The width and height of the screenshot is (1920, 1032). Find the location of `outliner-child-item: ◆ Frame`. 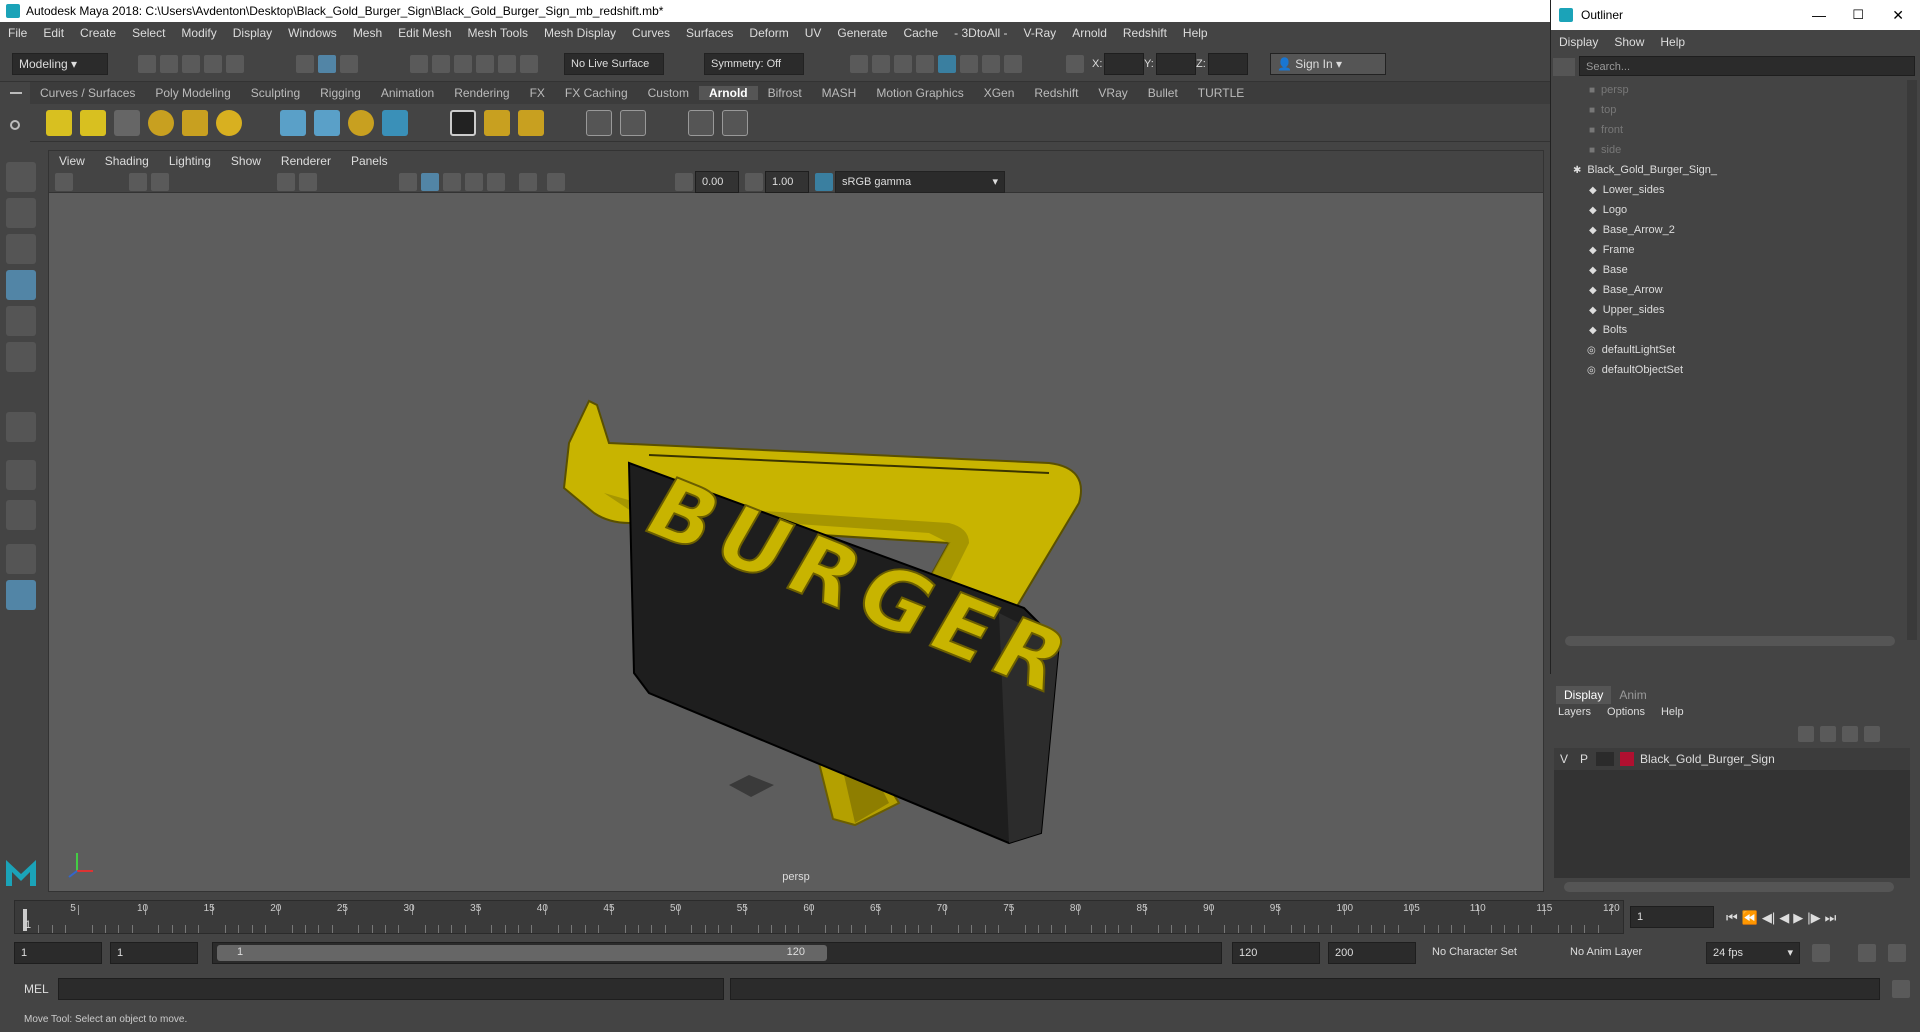

outliner-child-item: ◆ Frame is located at coordinates (1611, 250).